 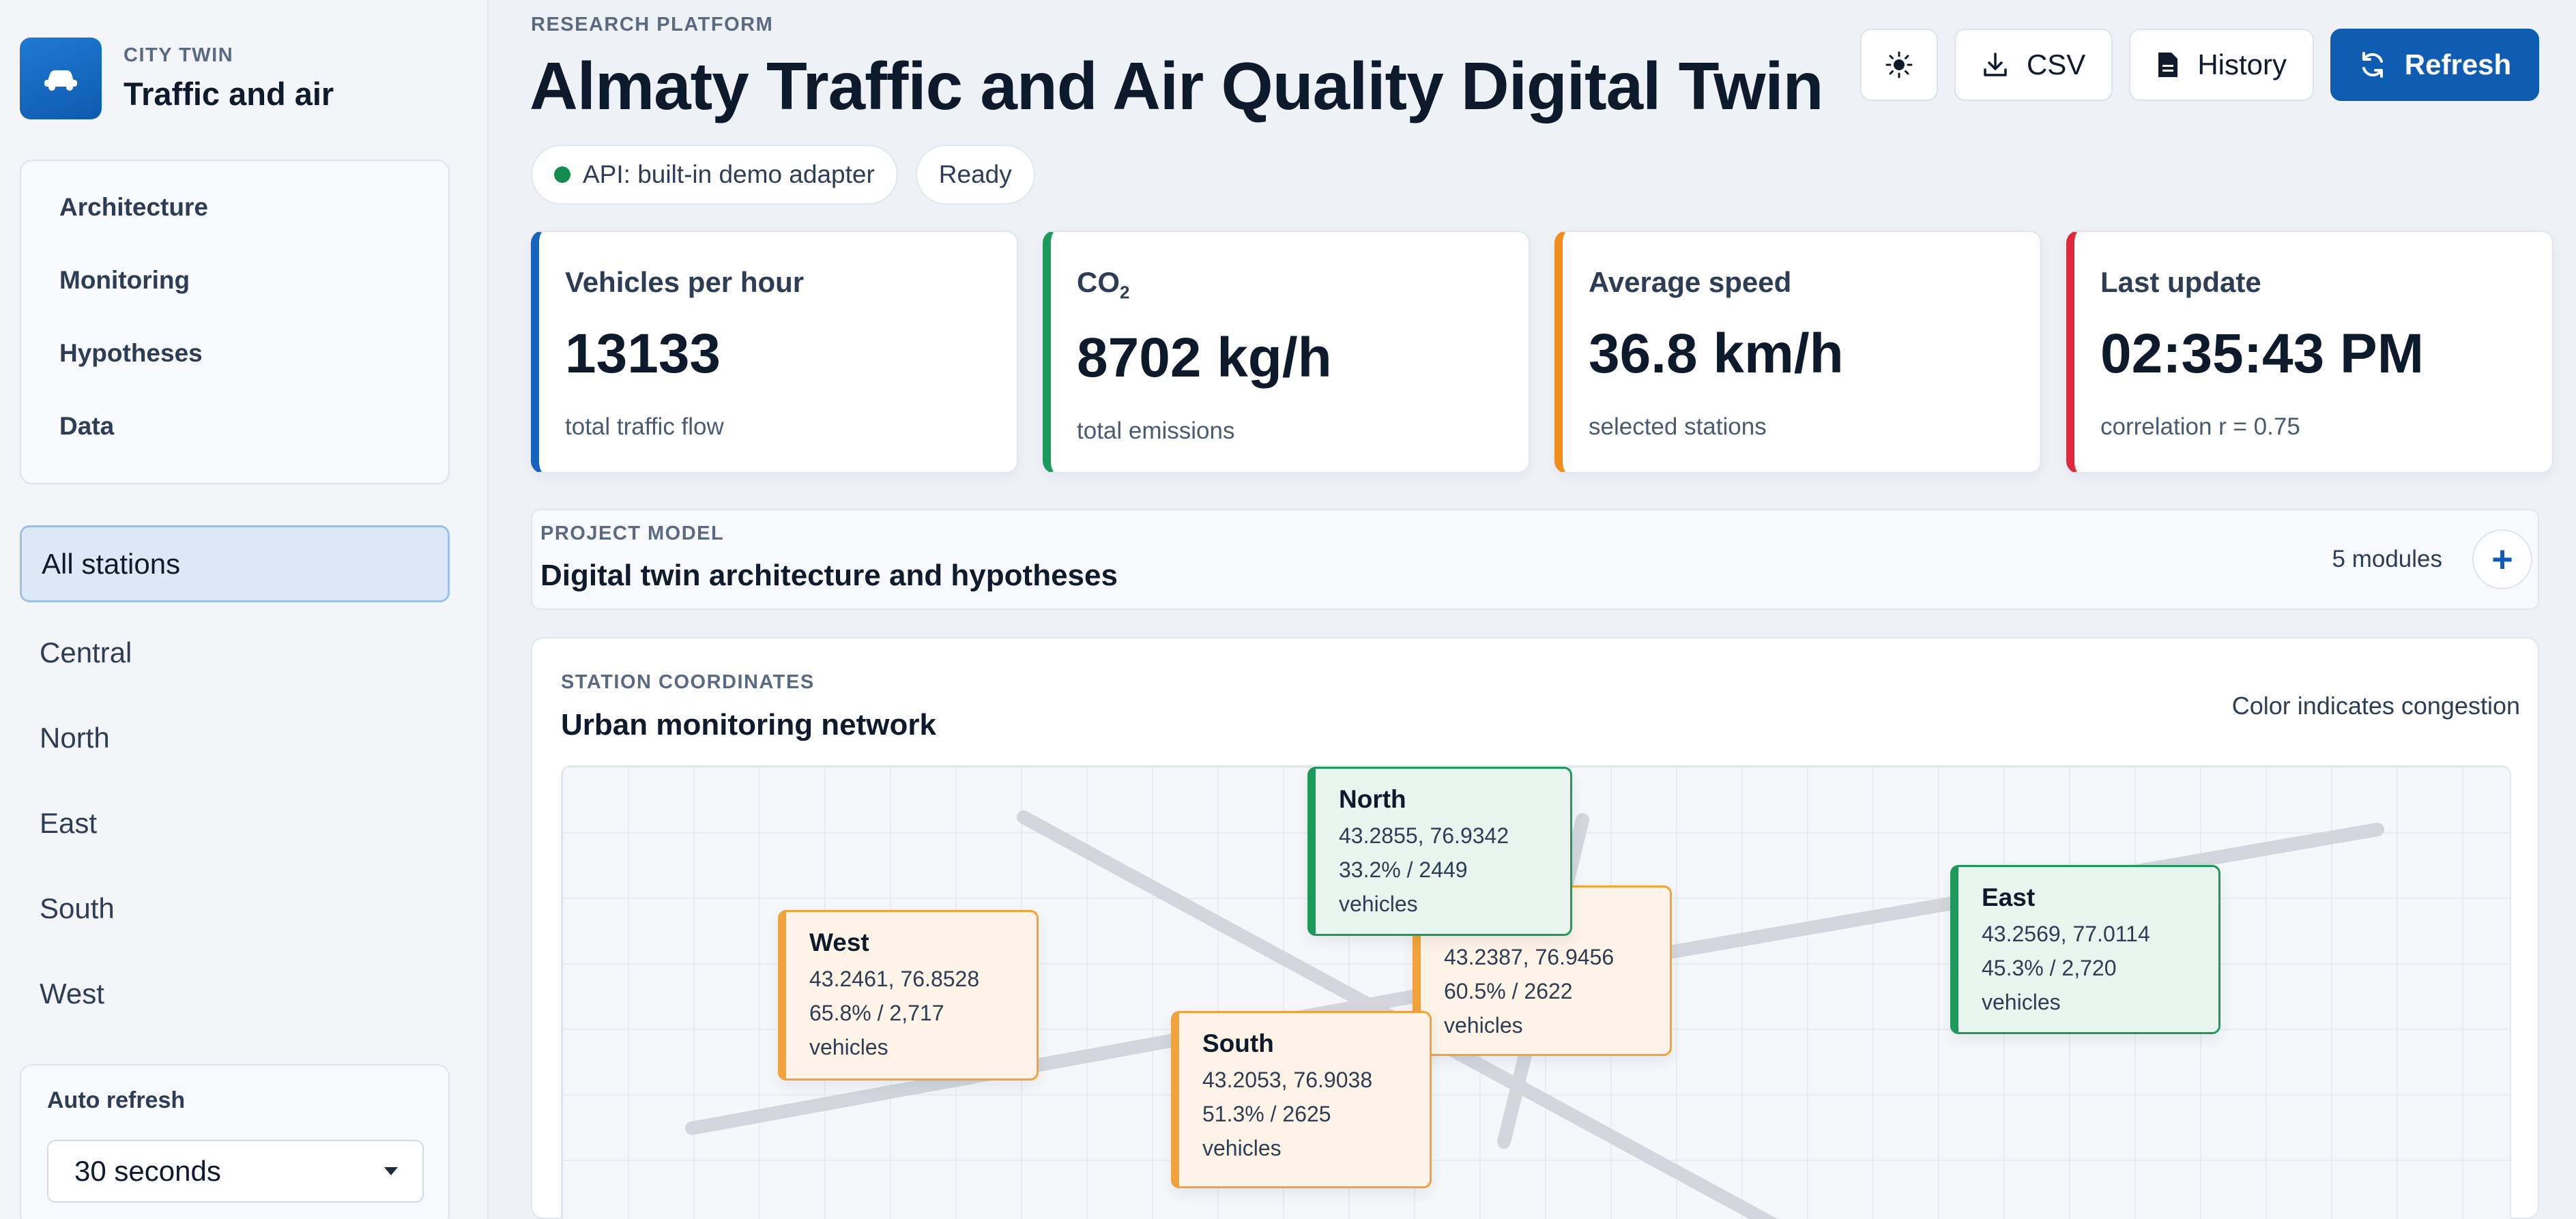 What do you see at coordinates (1266, 1114) in the screenshot?
I see `station-stats: 51.3% / 2625` at bounding box center [1266, 1114].